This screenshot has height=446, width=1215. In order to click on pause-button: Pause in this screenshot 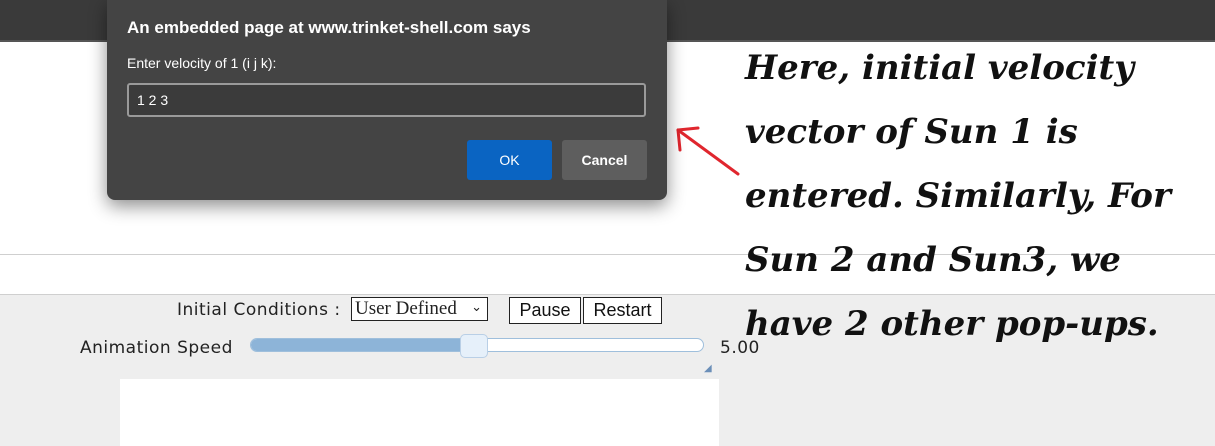, I will do `click(545, 310)`.